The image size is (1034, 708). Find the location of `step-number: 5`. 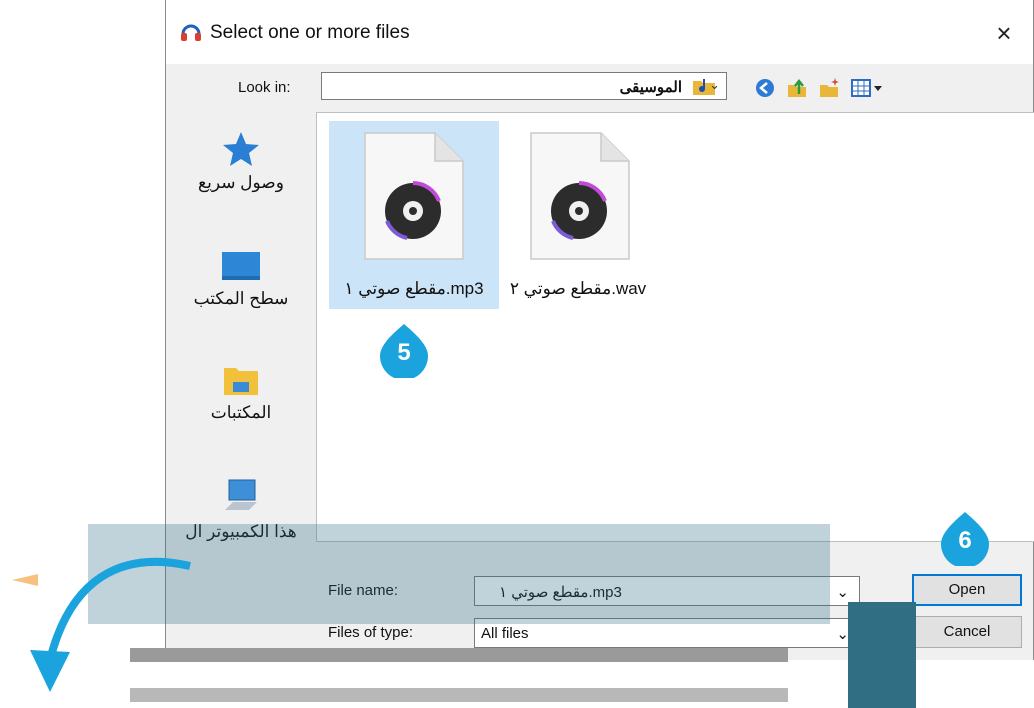

step-number: 5 is located at coordinates (404, 352).